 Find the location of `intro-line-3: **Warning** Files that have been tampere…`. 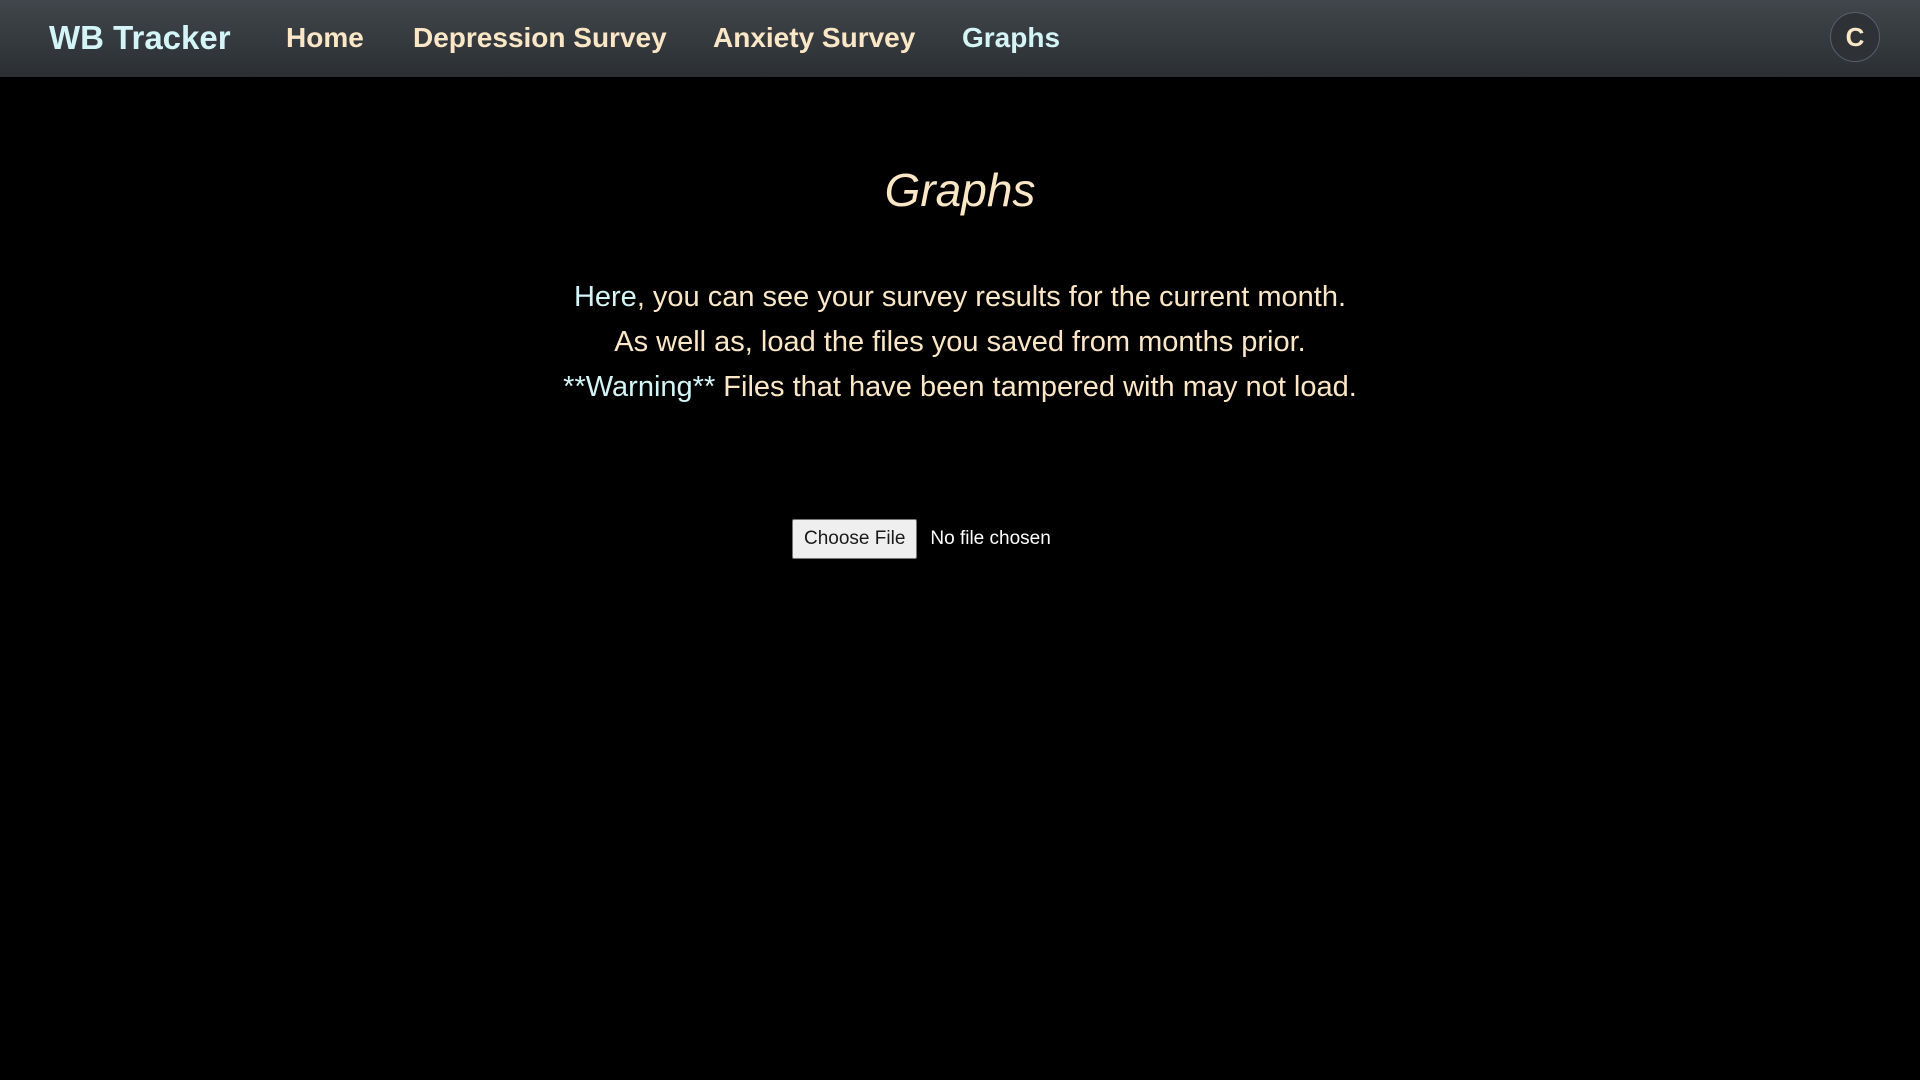

intro-line-3: **Warning** Files that have been tampere… is located at coordinates (960, 387).